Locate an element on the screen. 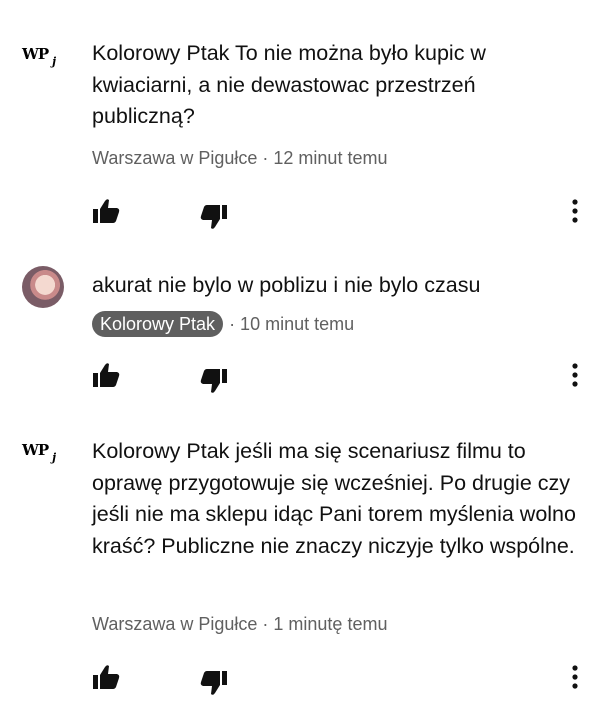 This screenshot has width=607, height=714. comment-time: · 12 minut temu is located at coordinates (325, 158).